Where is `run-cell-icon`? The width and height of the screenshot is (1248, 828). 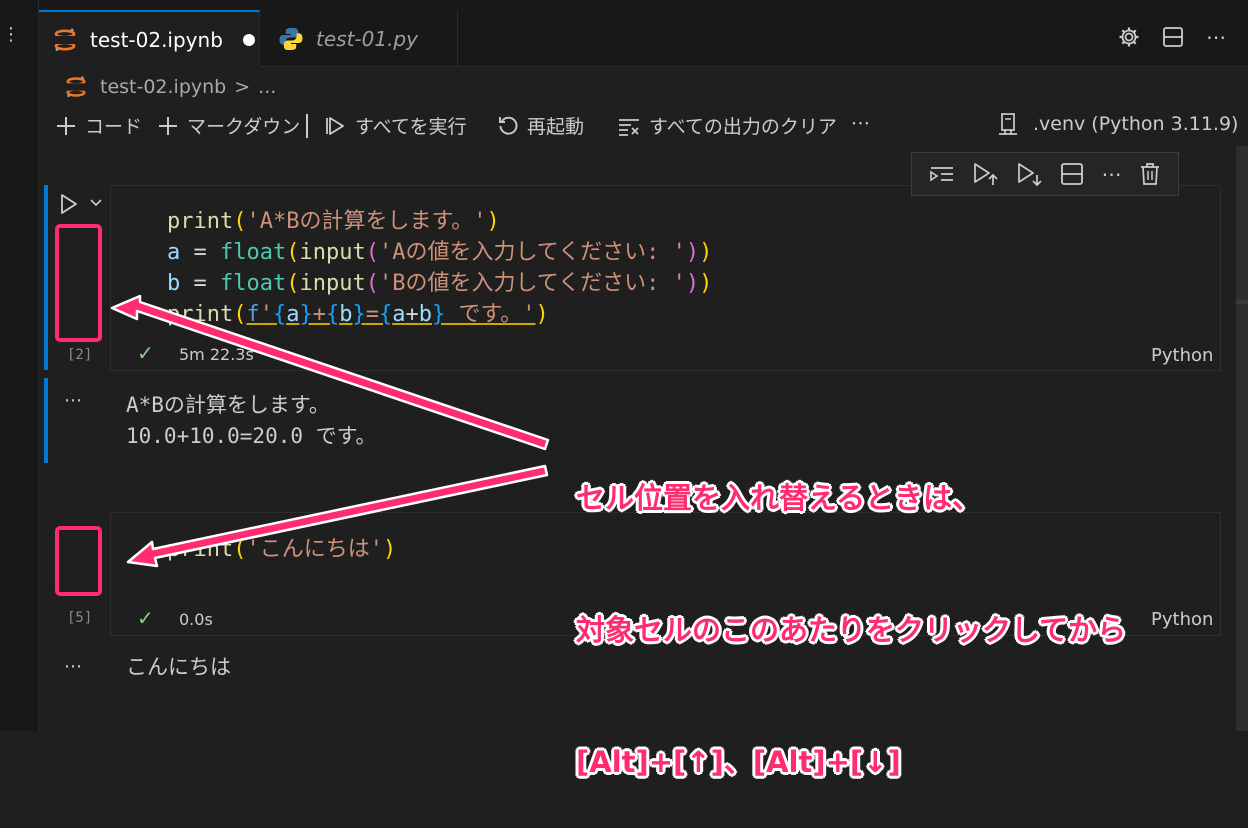 run-cell-icon is located at coordinates (69, 204).